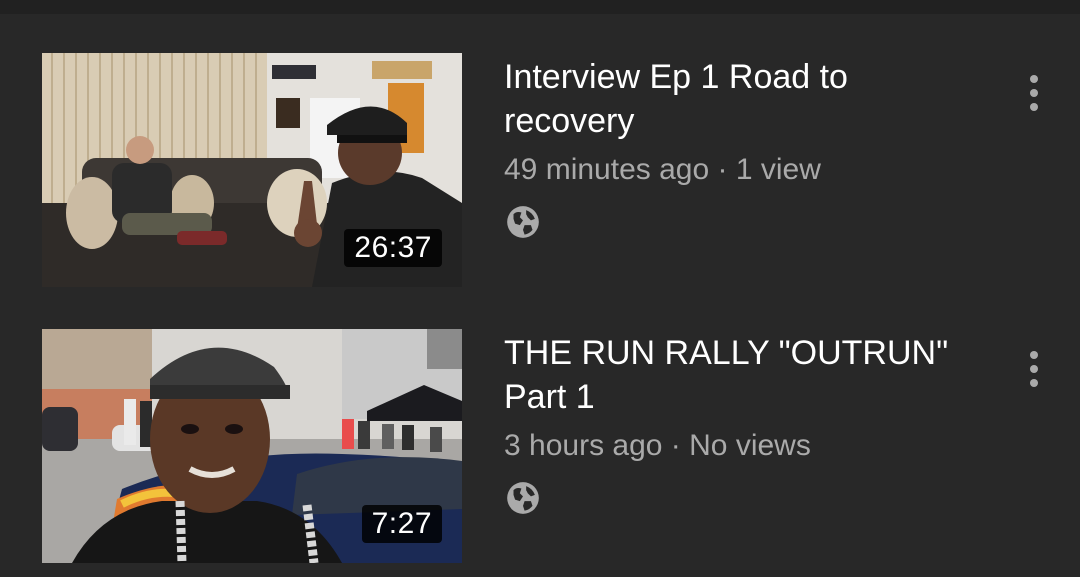 The height and width of the screenshot is (577, 1080). I want to click on video-title: Interview Ep 1 Road to recovery, so click(739, 99).